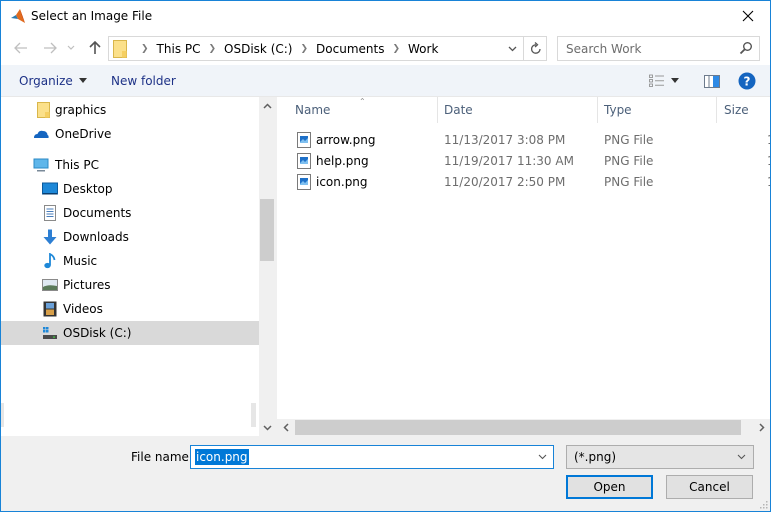 Image resolution: width=771 pixels, height=512 pixels. I want to click on nav-pane-resize-handle, so click(253, 415).